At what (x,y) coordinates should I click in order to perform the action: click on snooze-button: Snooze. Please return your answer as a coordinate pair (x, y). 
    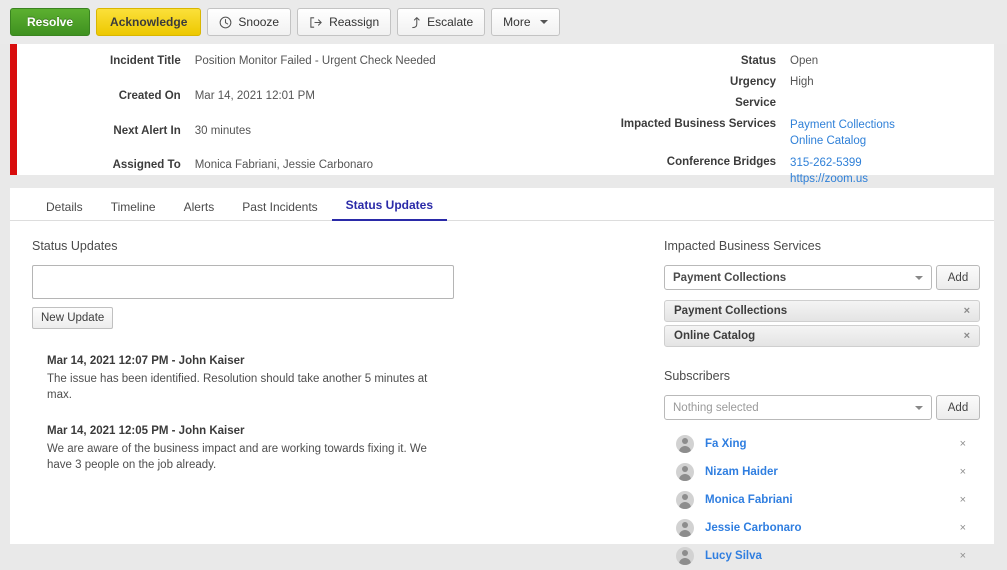
    Looking at the image, I should click on (249, 22).